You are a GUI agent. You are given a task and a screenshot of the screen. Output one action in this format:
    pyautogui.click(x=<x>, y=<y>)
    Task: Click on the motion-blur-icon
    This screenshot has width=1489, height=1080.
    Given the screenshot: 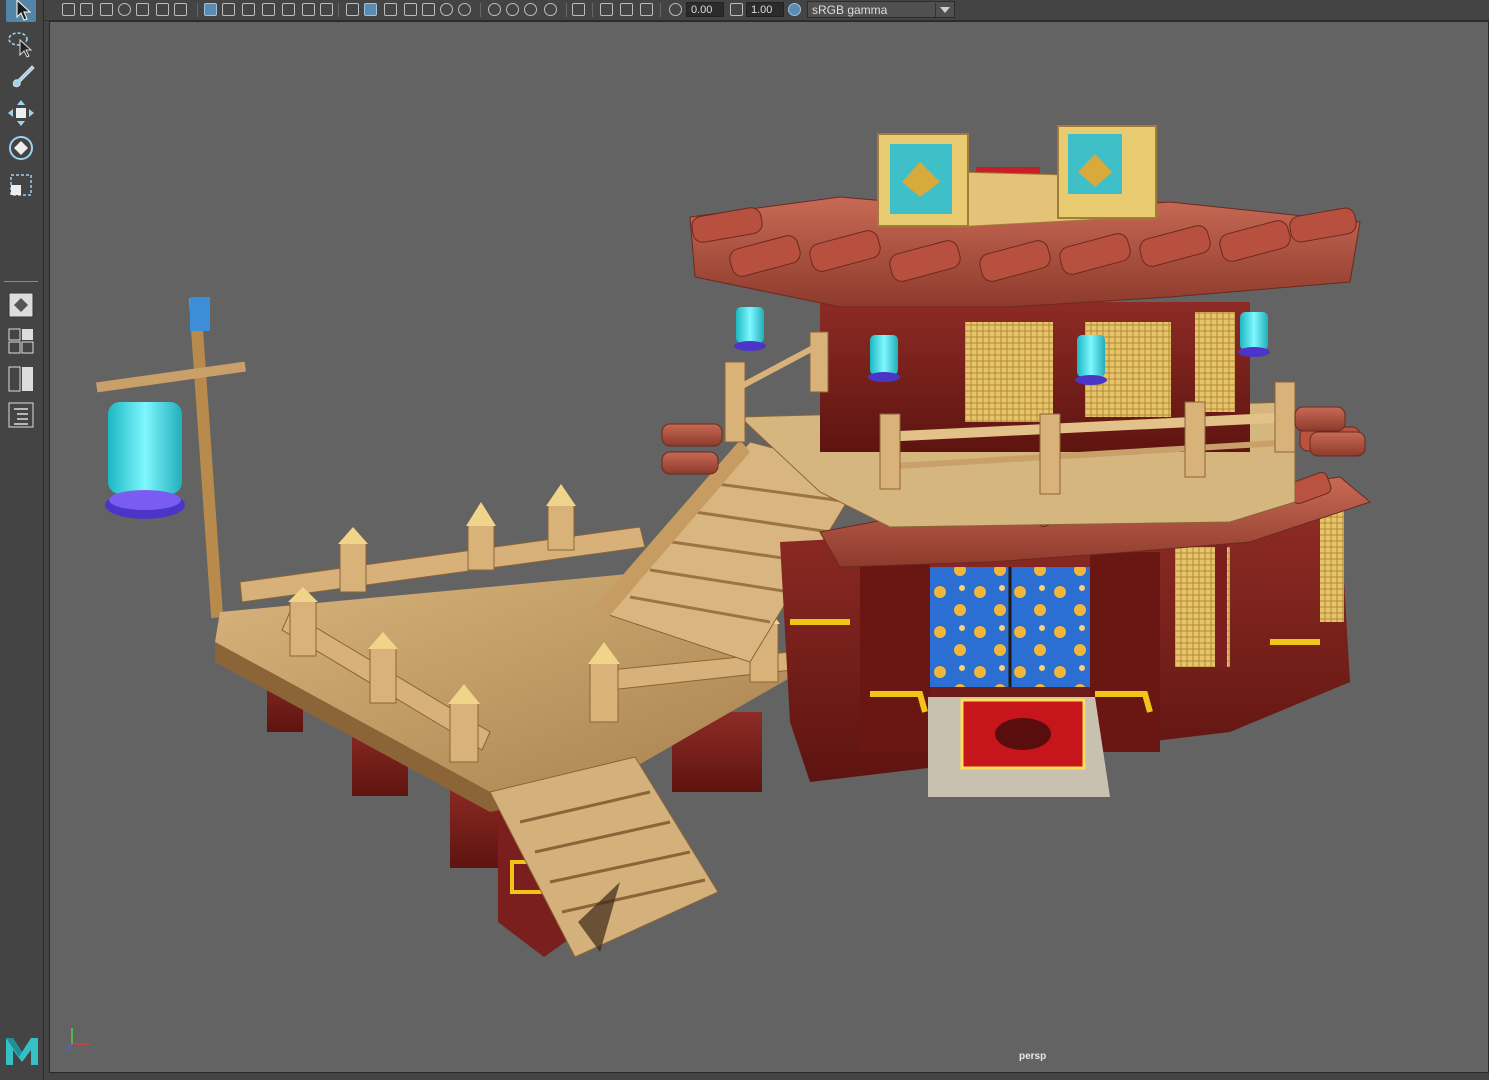 What is the action you would take?
    pyautogui.click(x=512, y=9)
    